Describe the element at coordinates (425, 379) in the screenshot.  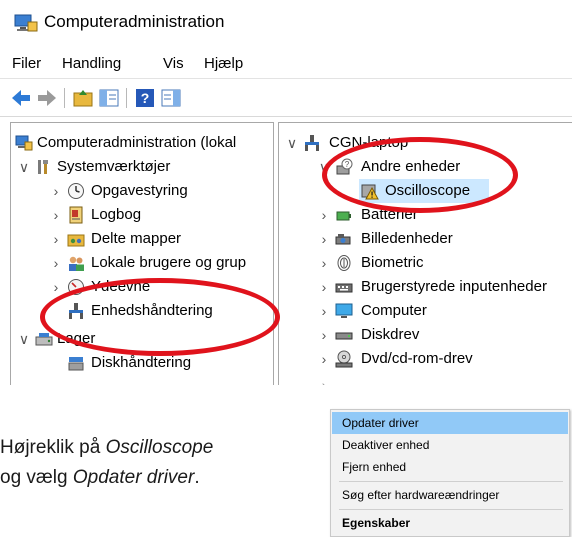
I see `device-group-partial: ›` at that location.